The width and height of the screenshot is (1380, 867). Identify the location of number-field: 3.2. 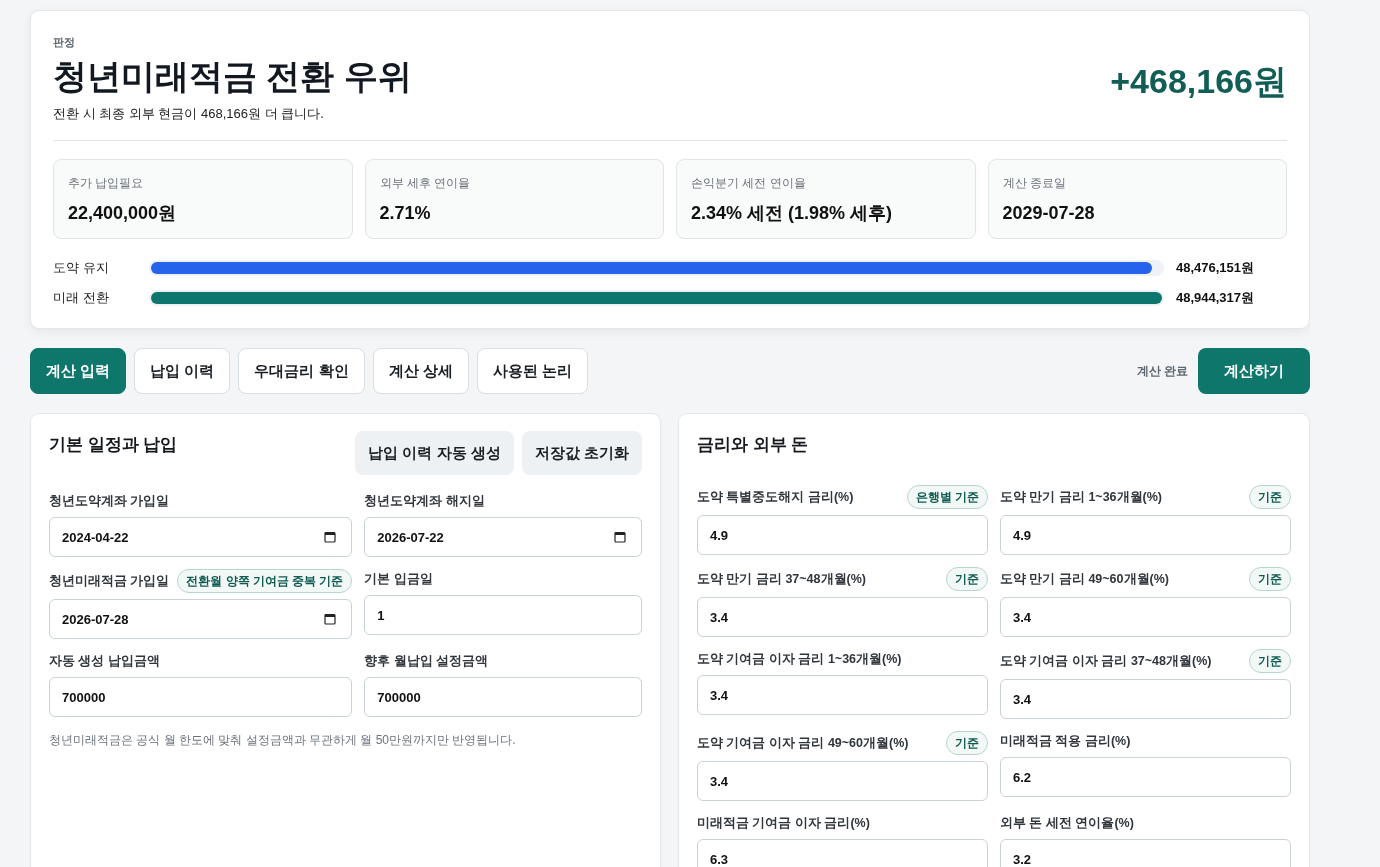
(1145, 853).